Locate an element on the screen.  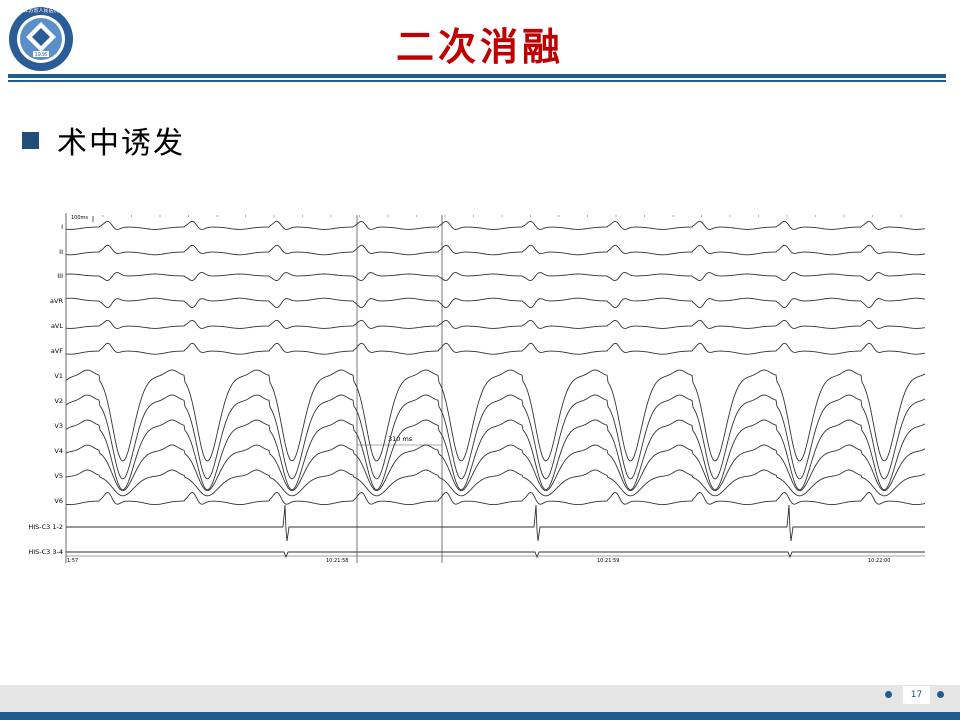
lead-label: V5 is located at coordinates (58, 476).